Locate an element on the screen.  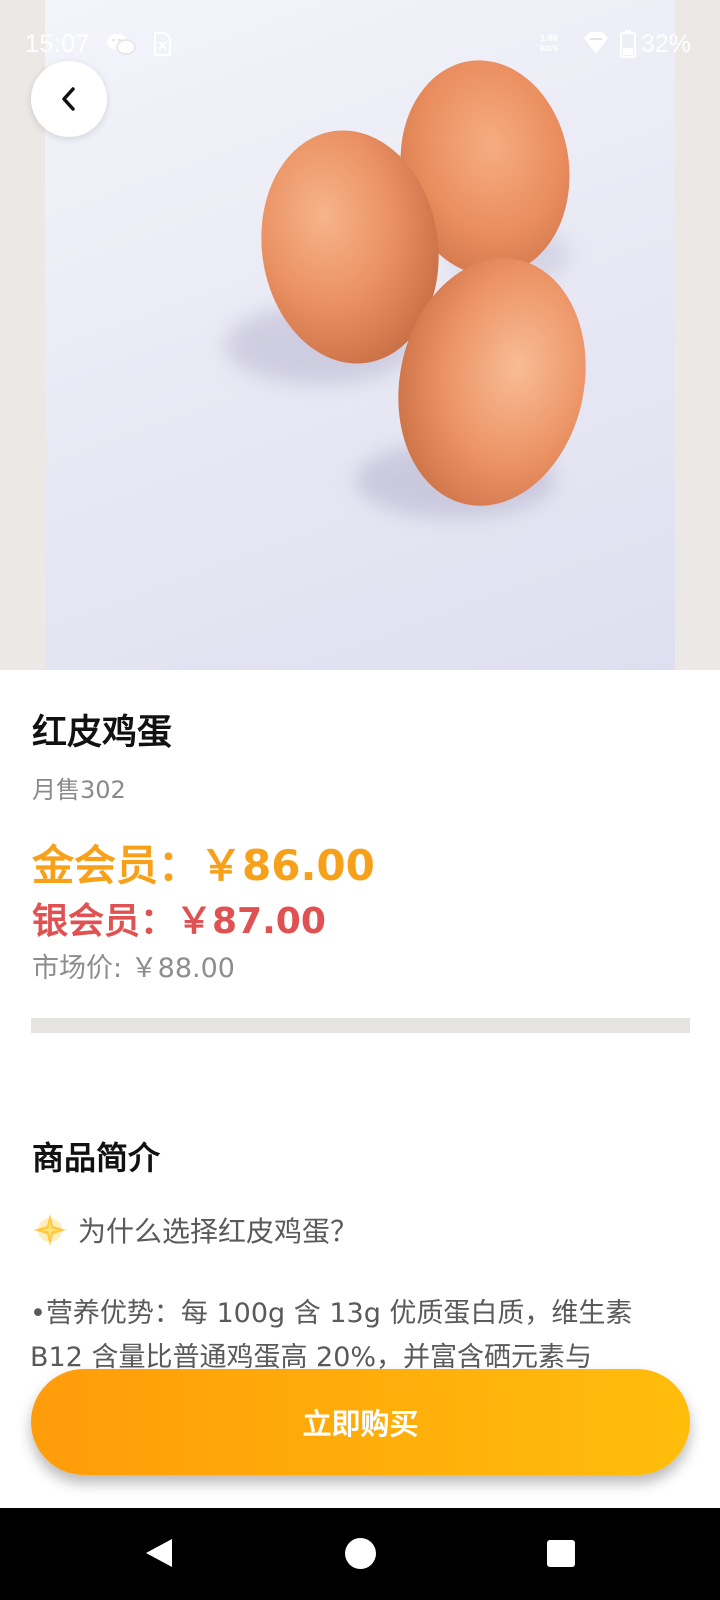
chevron-left-icon is located at coordinates (68, 99).